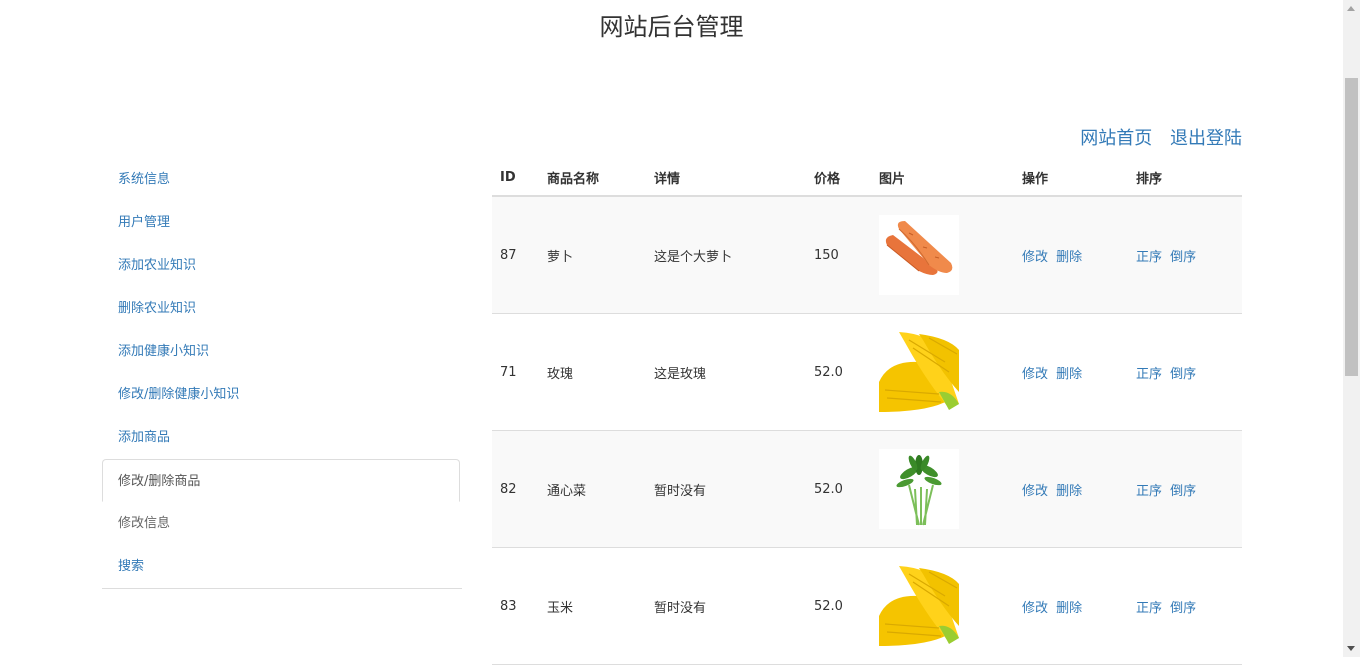  I want to click on sidebar-item-edit-info: 修改信息, so click(282, 523).